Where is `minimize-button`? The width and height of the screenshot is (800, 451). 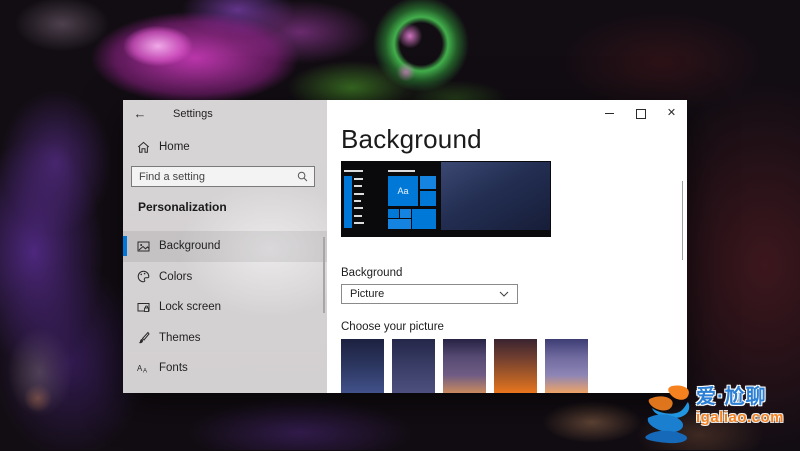 minimize-button is located at coordinates (609, 113).